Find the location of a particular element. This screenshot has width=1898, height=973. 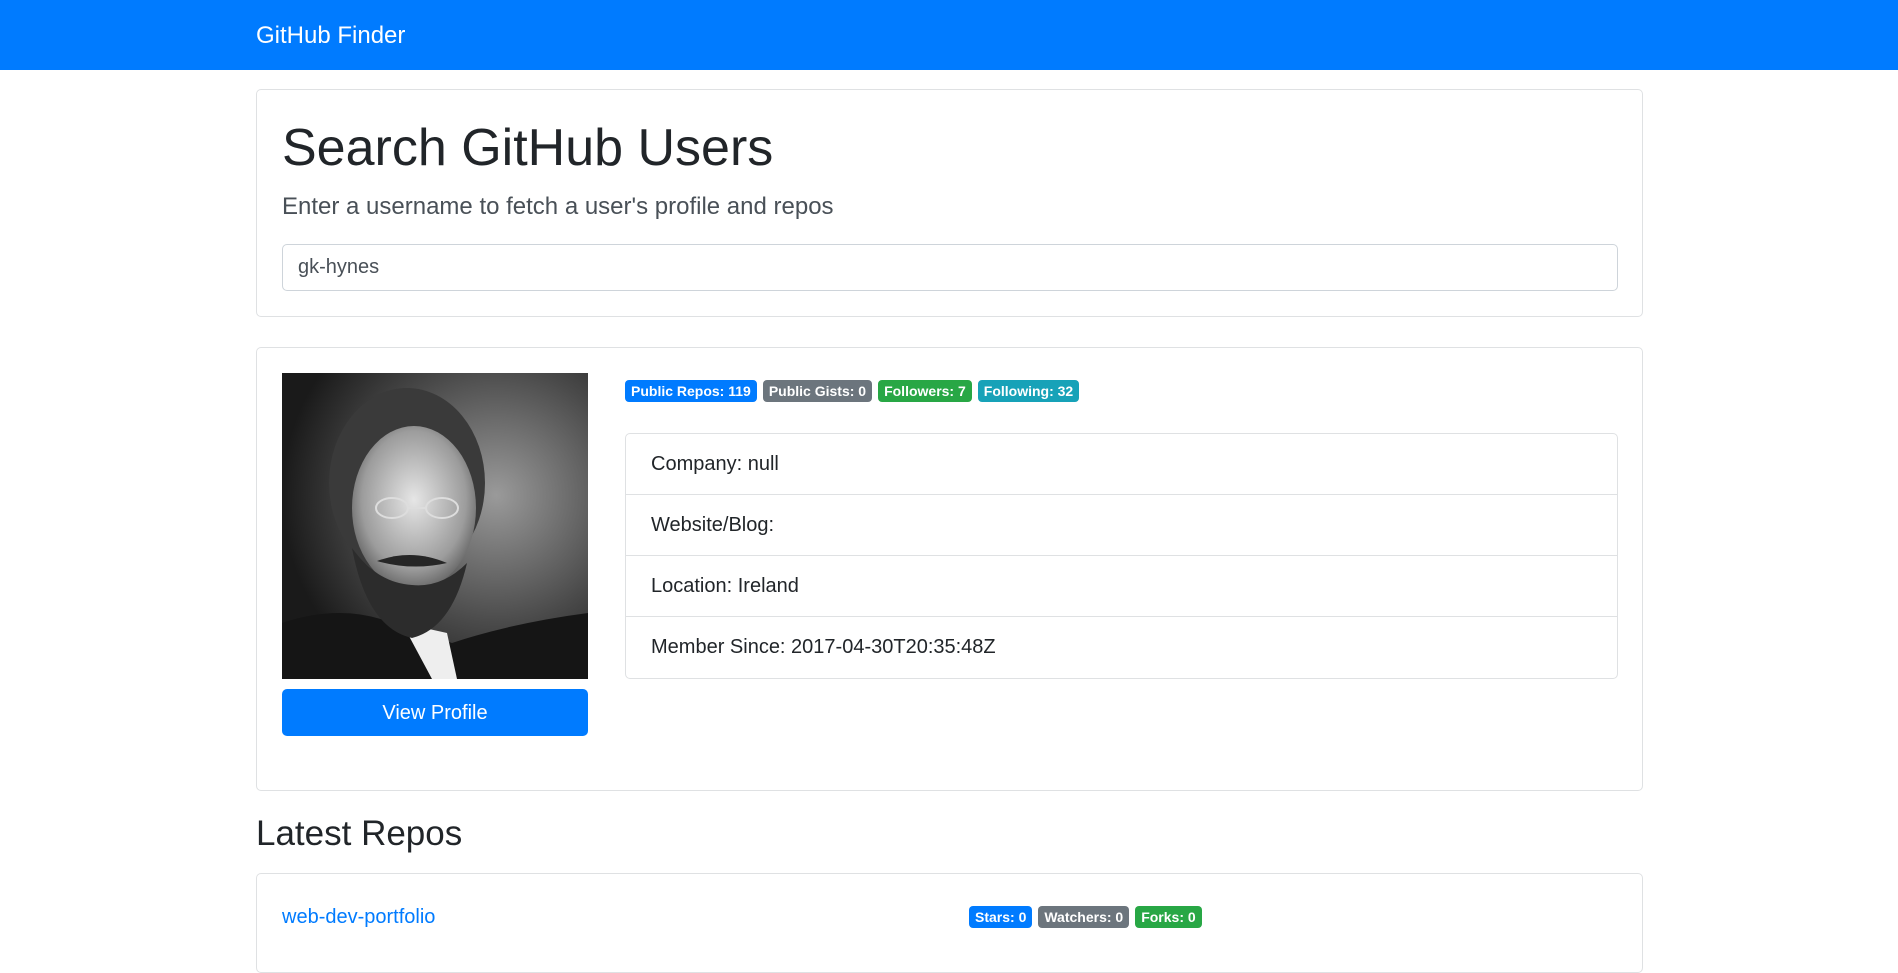

avatar is located at coordinates (435, 526).